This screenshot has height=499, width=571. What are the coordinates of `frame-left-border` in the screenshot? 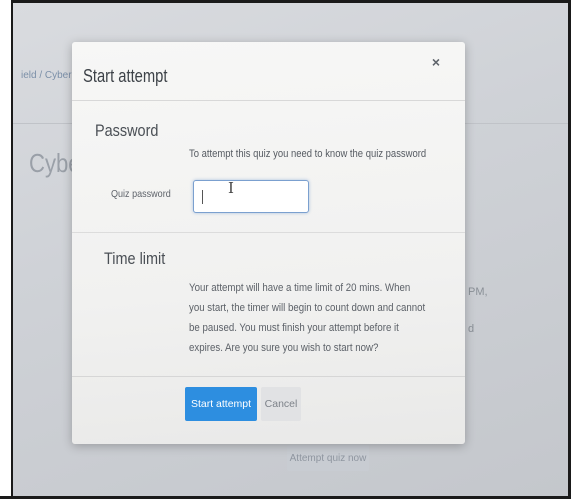 It's located at (6, 249).